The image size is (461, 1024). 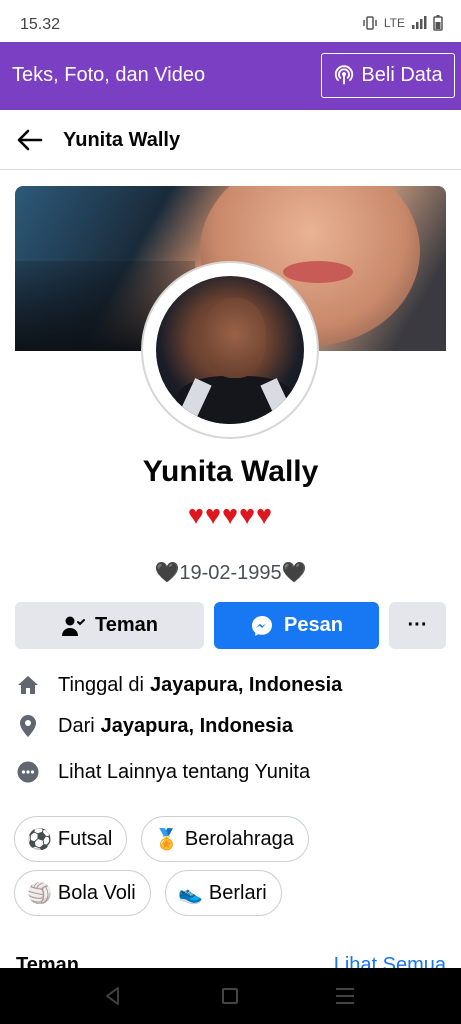 What do you see at coordinates (166, 839) in the screenshot?
I see `medal-icon: 🏅` at bounding box center [166, 839].